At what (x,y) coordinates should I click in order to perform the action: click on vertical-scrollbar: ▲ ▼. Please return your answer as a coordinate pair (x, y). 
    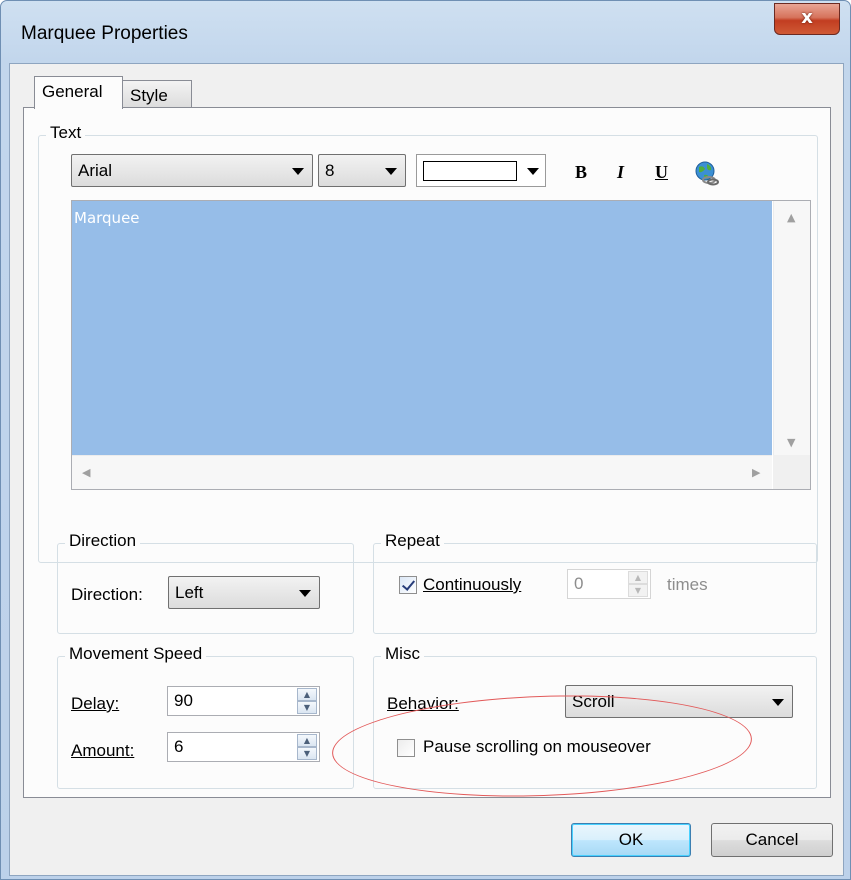
    Looking at the image, I should click on (791, 328).